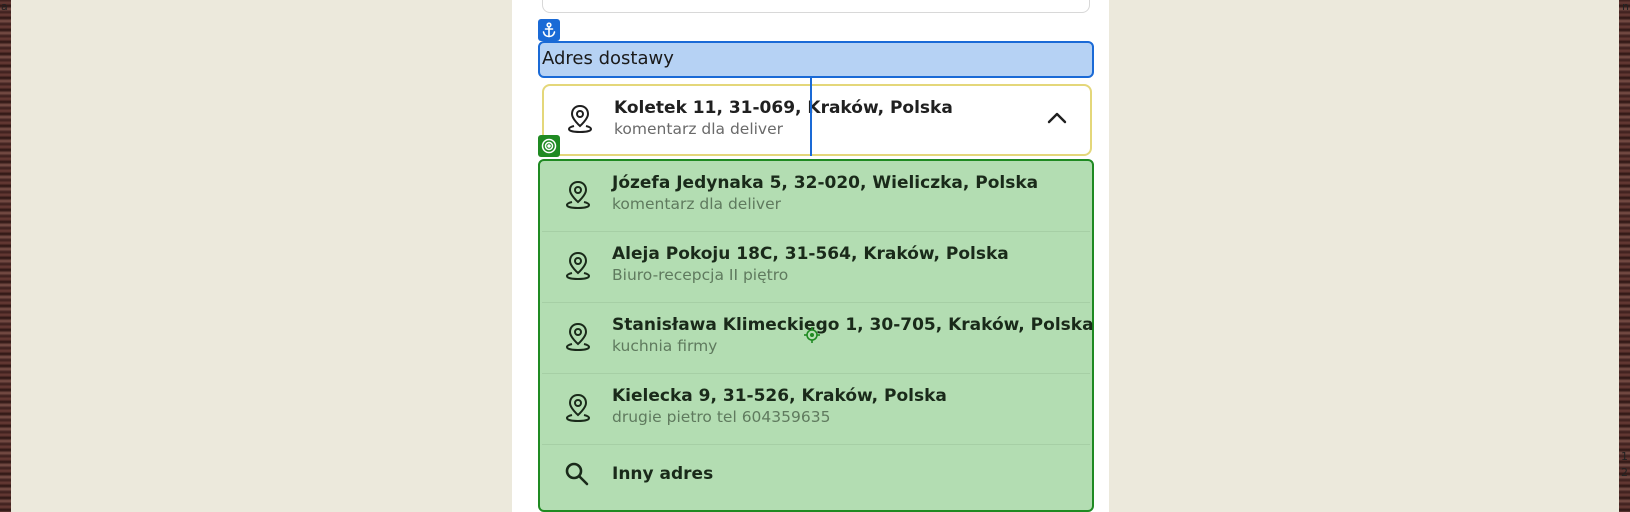 The height and width of the screenshot is (512, 1630). Describe the element at coordinates (1624, 256) in the screenshot. I see `right-edge-strip` at that location.